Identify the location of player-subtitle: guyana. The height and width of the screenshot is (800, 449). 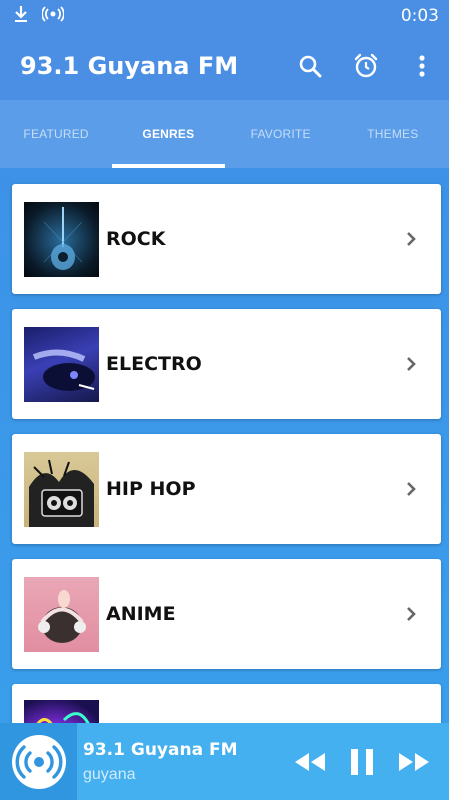
(109, 774).